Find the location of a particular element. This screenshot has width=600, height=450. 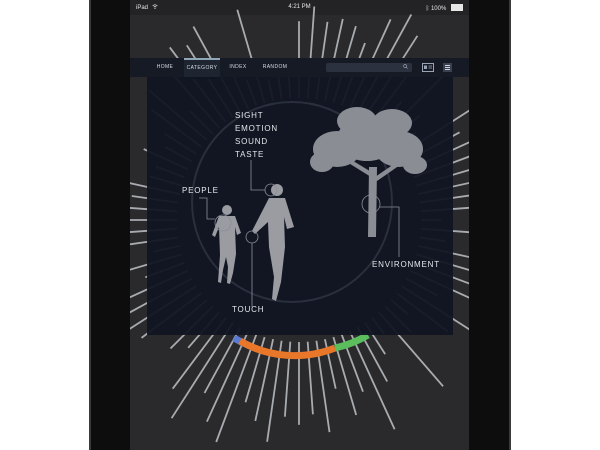

tab-home: HOME is located at coordinates (165, 67).